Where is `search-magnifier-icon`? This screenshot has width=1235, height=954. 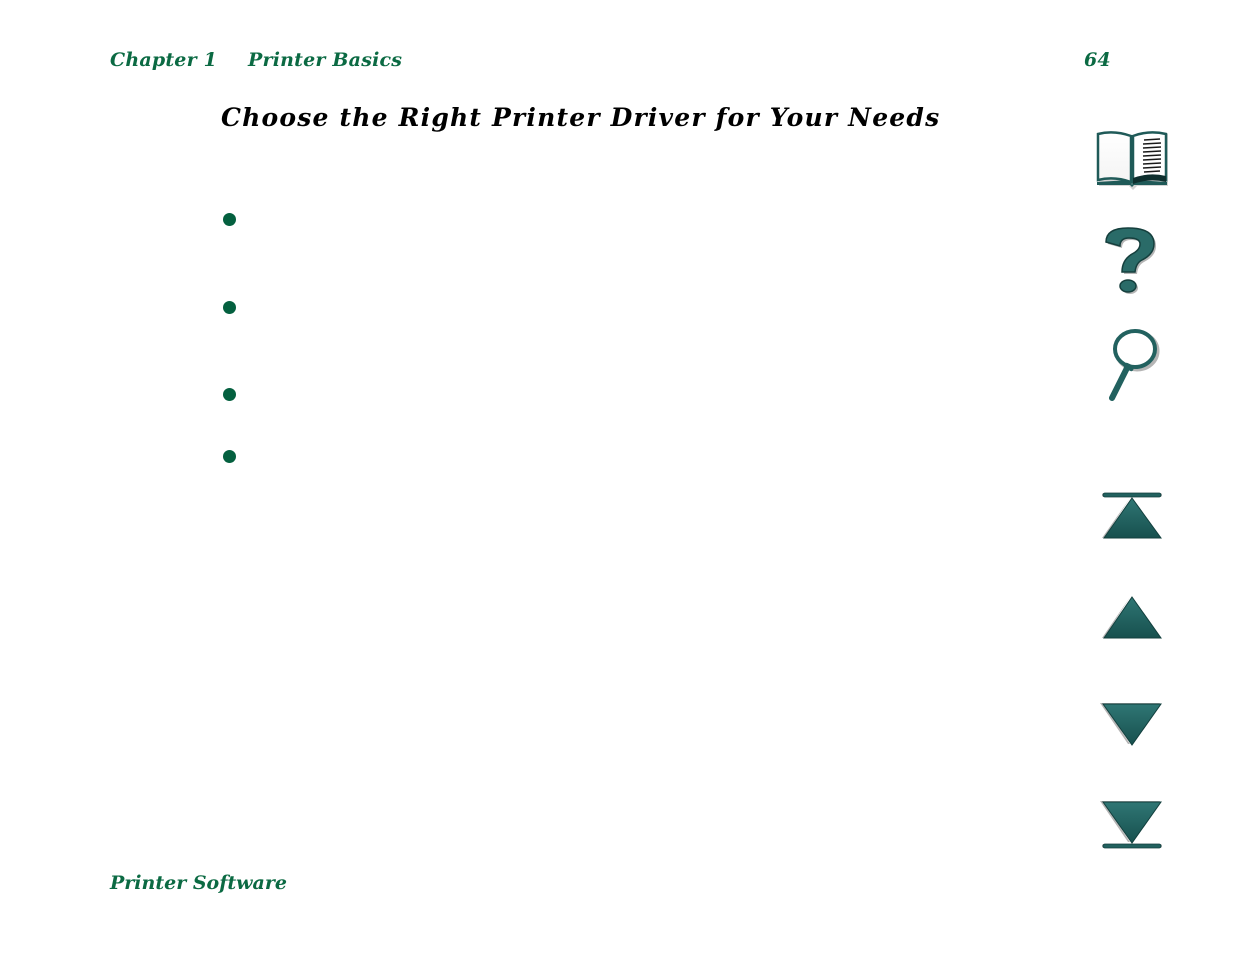
search-magnifier-icon is located at coordinates (1133, 367).